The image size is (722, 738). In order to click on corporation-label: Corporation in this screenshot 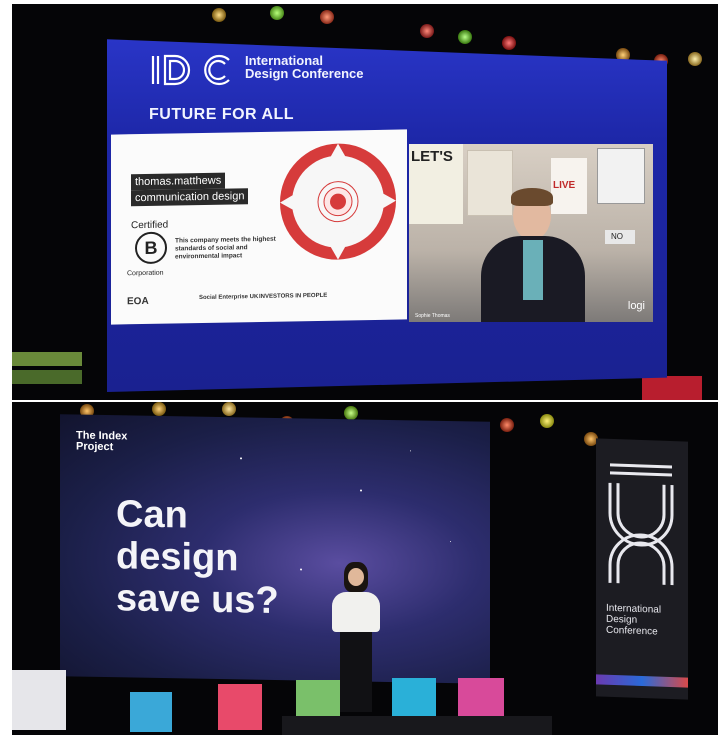, I will do `click(145, 273)`.